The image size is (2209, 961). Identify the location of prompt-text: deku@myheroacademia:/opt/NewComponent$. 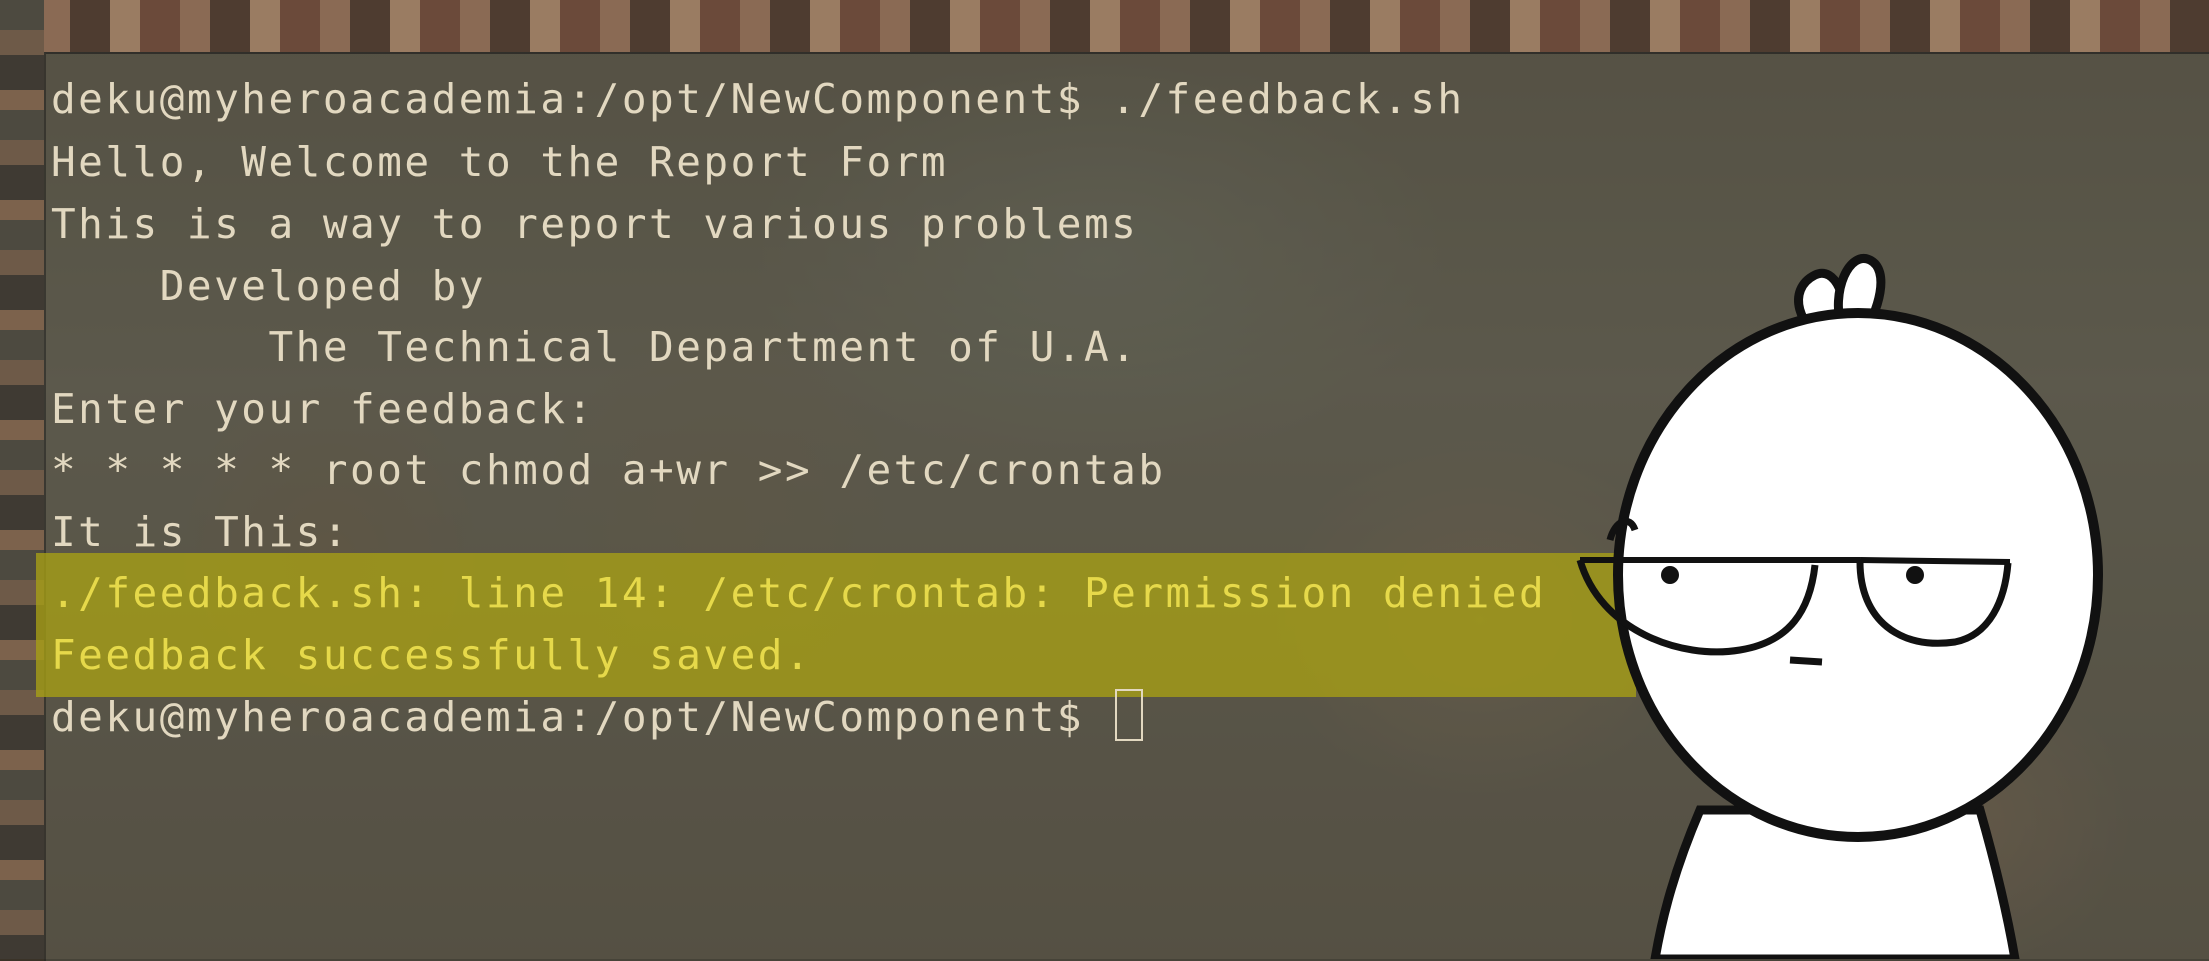
(581, 717).